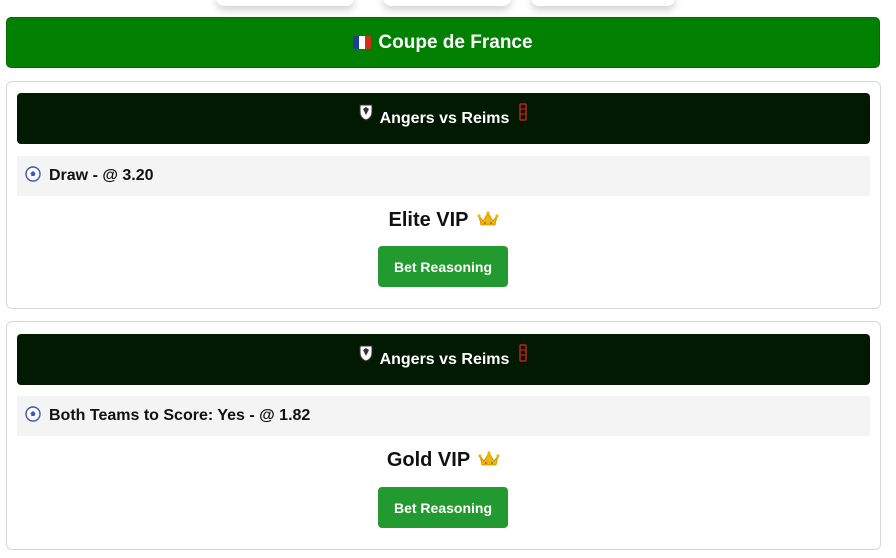  Describe the element at coordinates (362, 42) in the screenshot. I see `france-flag-icon` at that location.